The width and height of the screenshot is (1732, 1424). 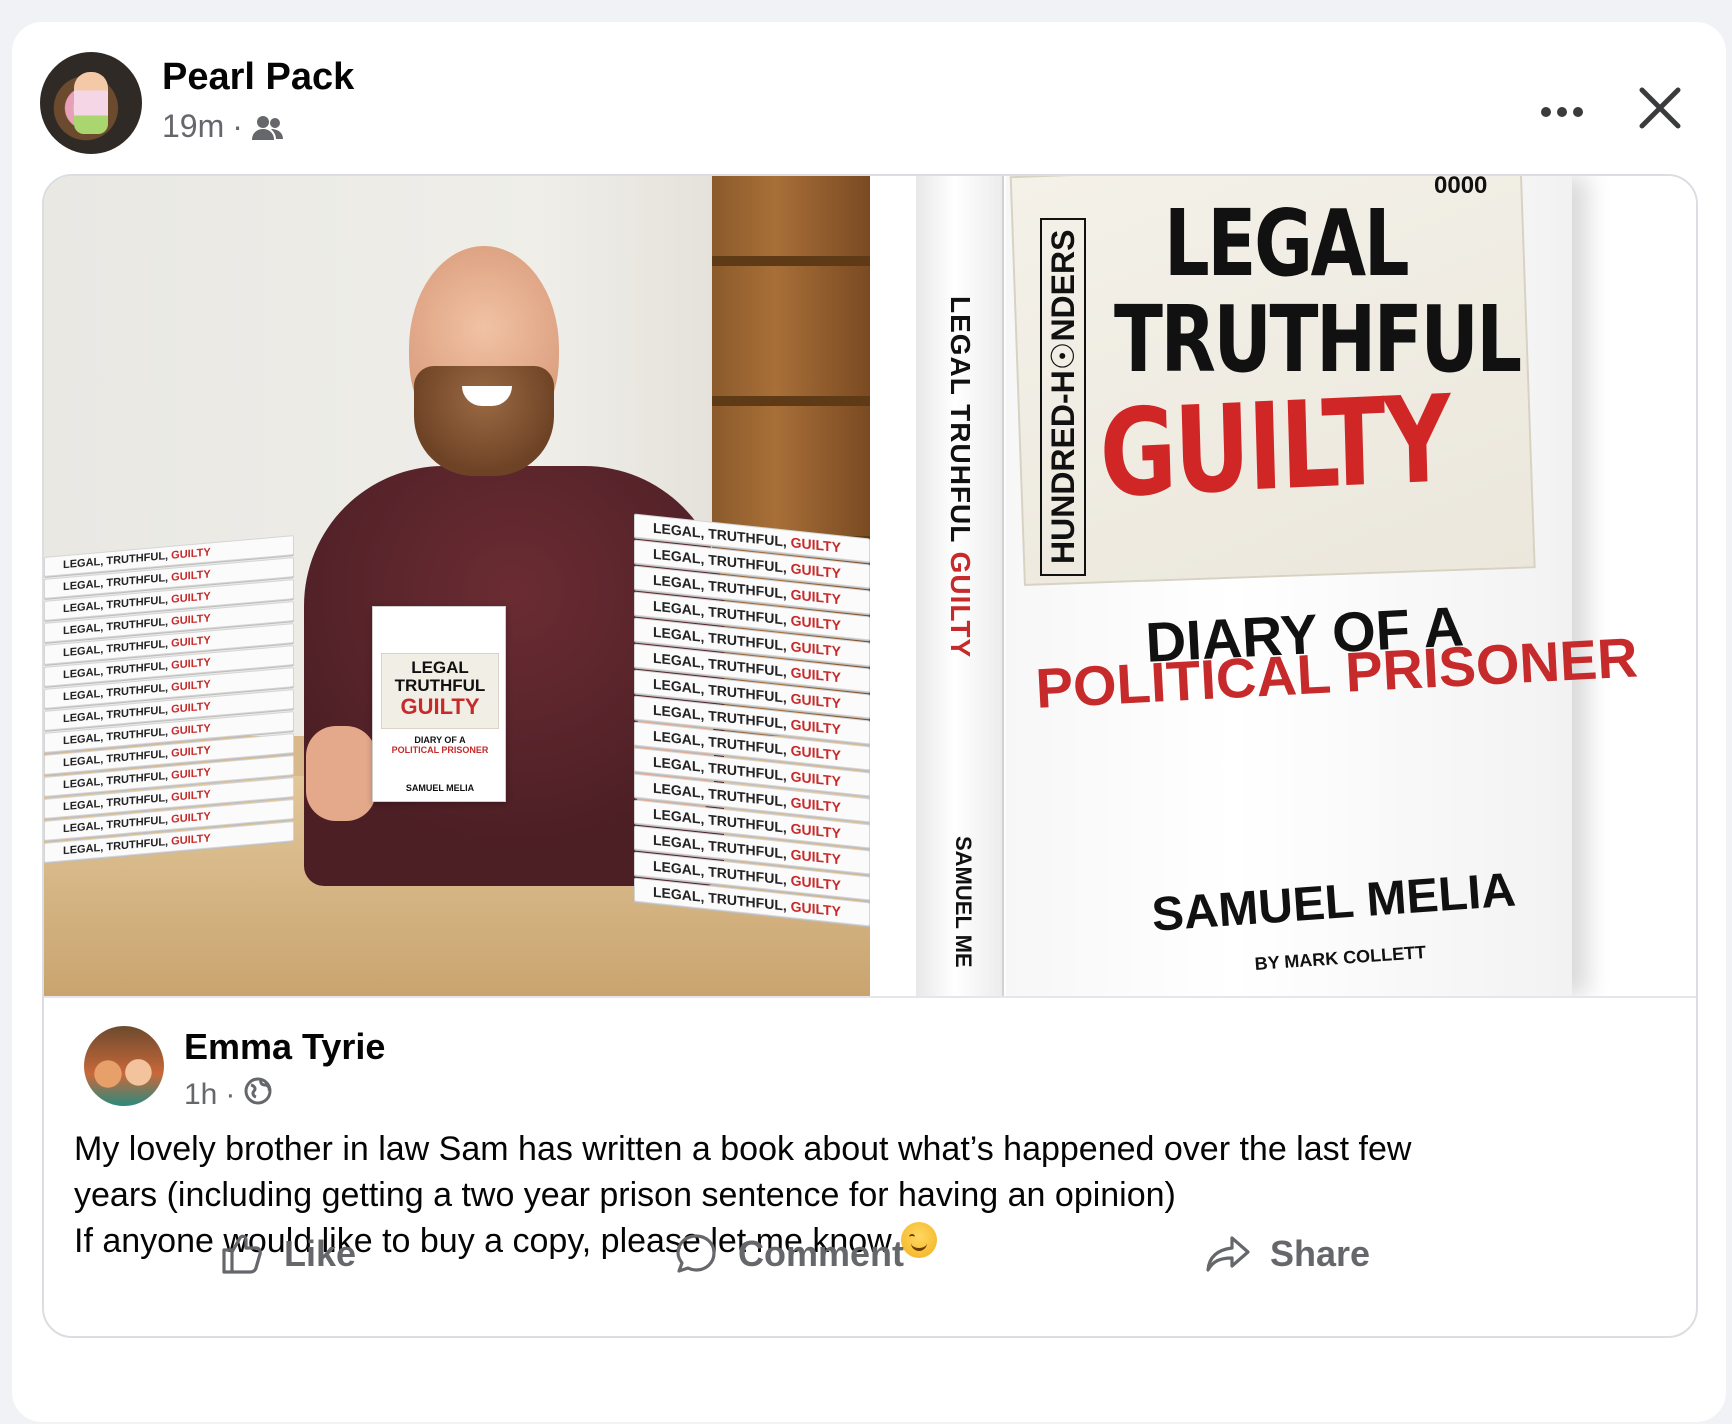 What do you see at coordinates (91, 103) in the screenshot?
I see `poster-avatar` at bounding box center [91, 103].